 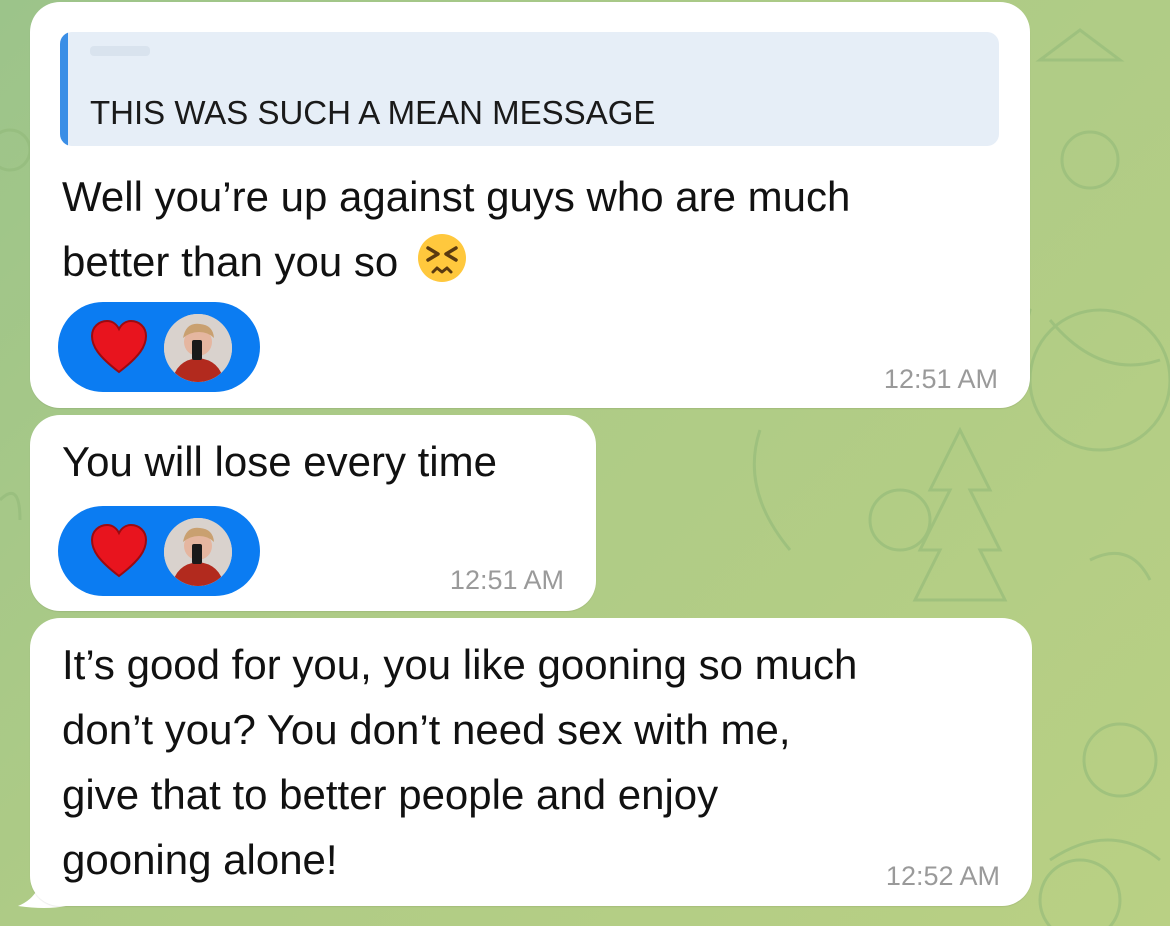 What do you see at coordinates (200, 859) in the screenshot?
I see `message-line: gooning alone!` at bounding box center [200, 859].